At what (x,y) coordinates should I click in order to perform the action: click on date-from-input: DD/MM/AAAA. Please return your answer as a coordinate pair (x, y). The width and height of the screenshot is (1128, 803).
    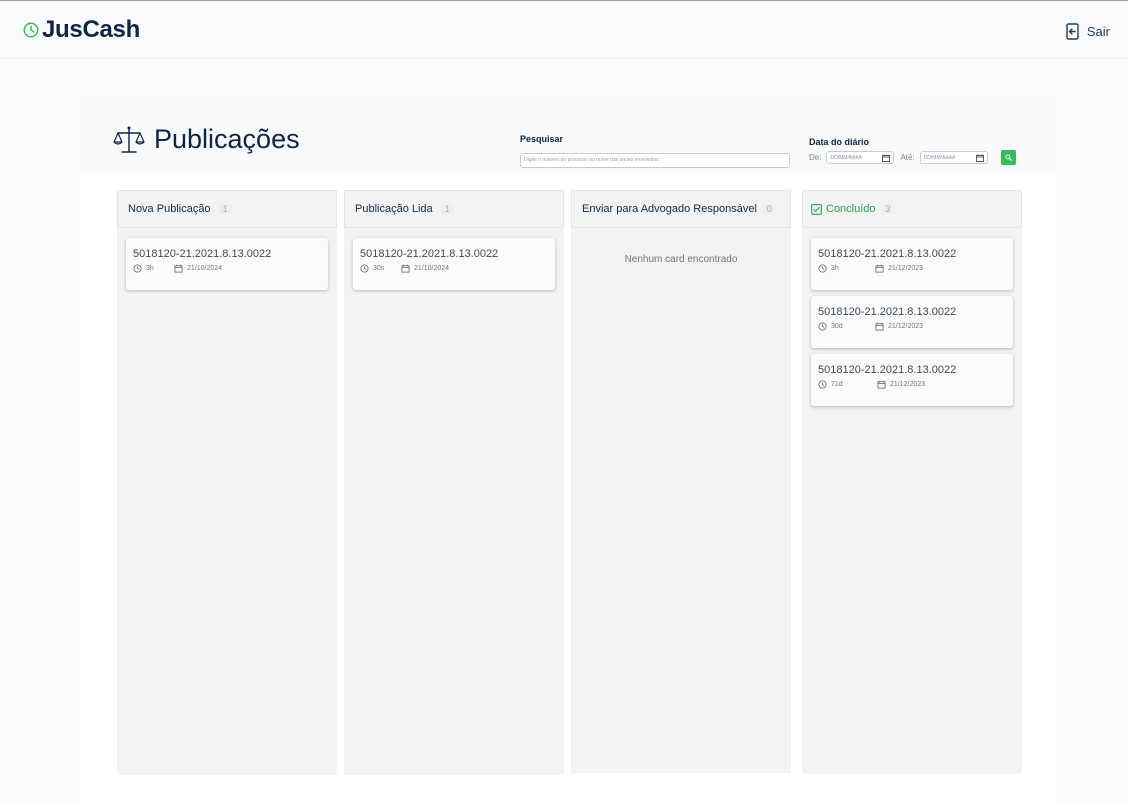
    Looking at the image, I should click on (860, 157).